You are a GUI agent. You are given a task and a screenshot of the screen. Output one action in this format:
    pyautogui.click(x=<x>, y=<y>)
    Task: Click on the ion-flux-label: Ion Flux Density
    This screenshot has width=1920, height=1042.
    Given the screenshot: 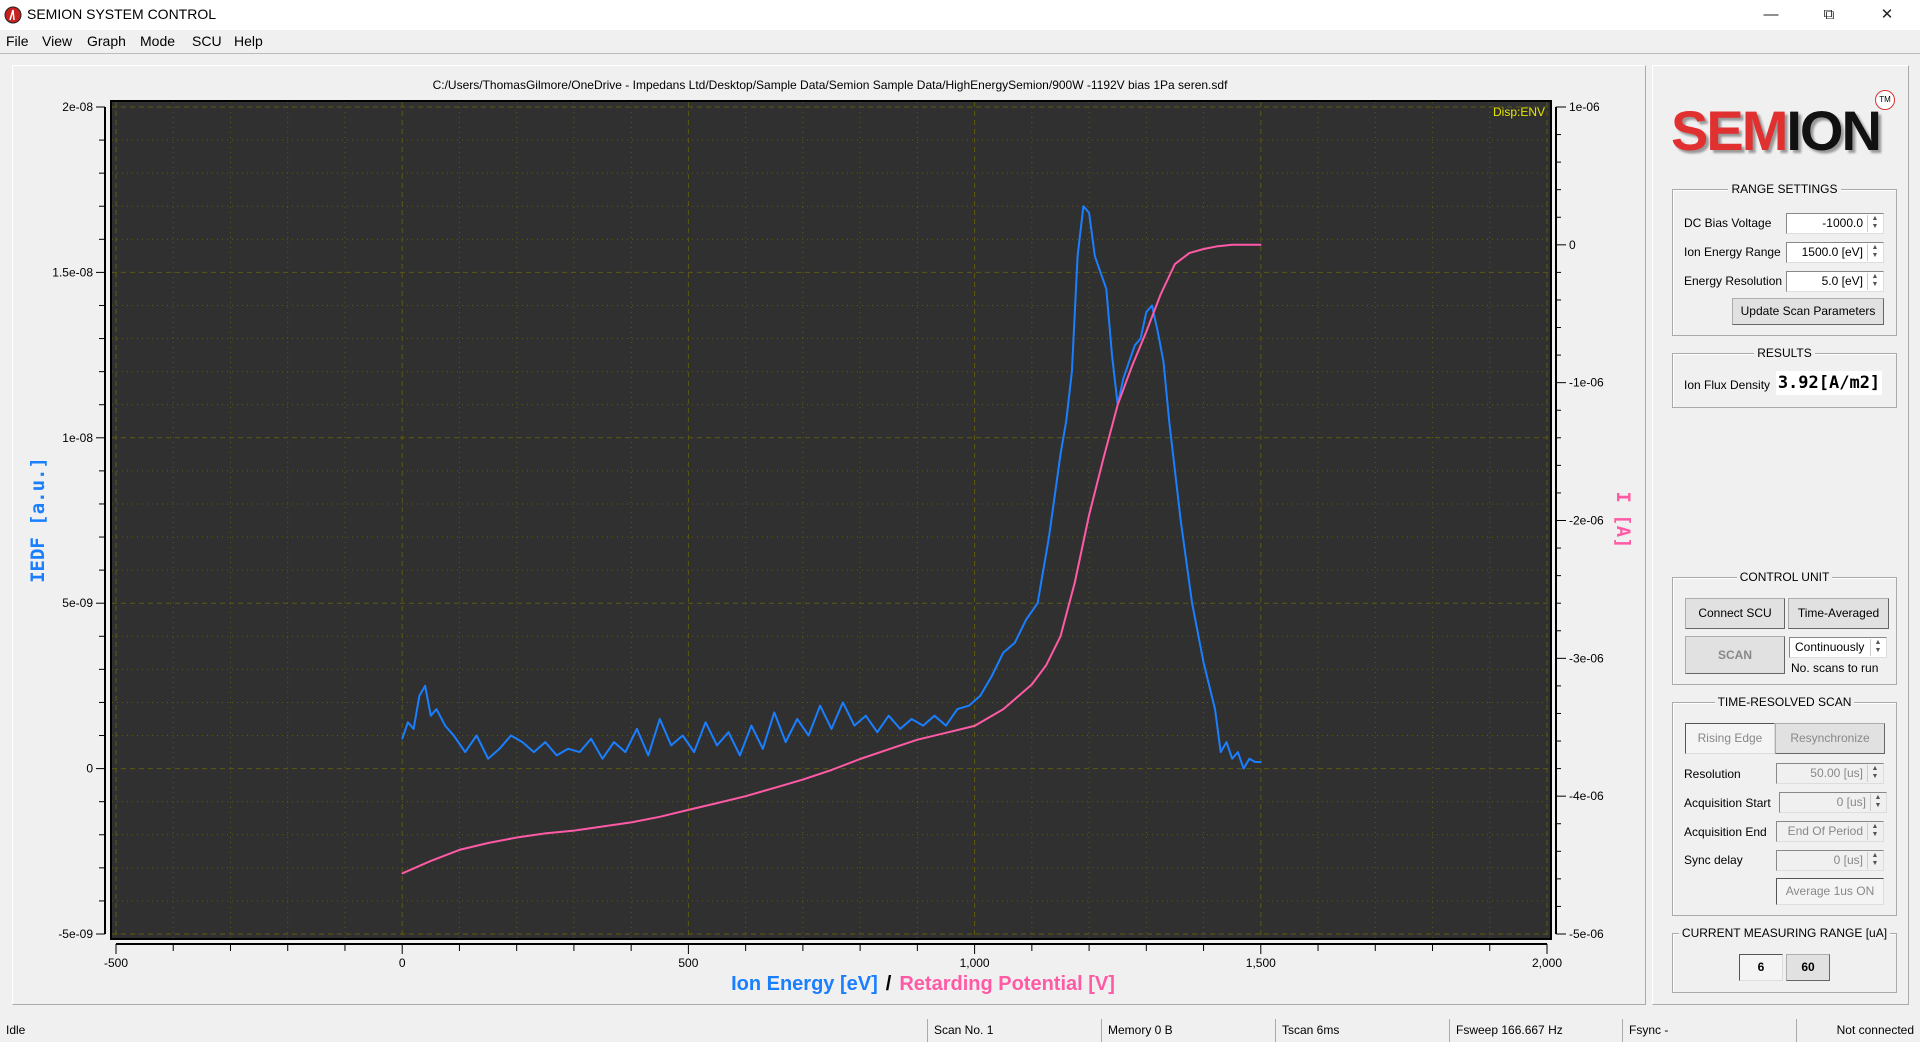 What is the action you would take?
    pyautogui.click(x=1727, y=385)
    